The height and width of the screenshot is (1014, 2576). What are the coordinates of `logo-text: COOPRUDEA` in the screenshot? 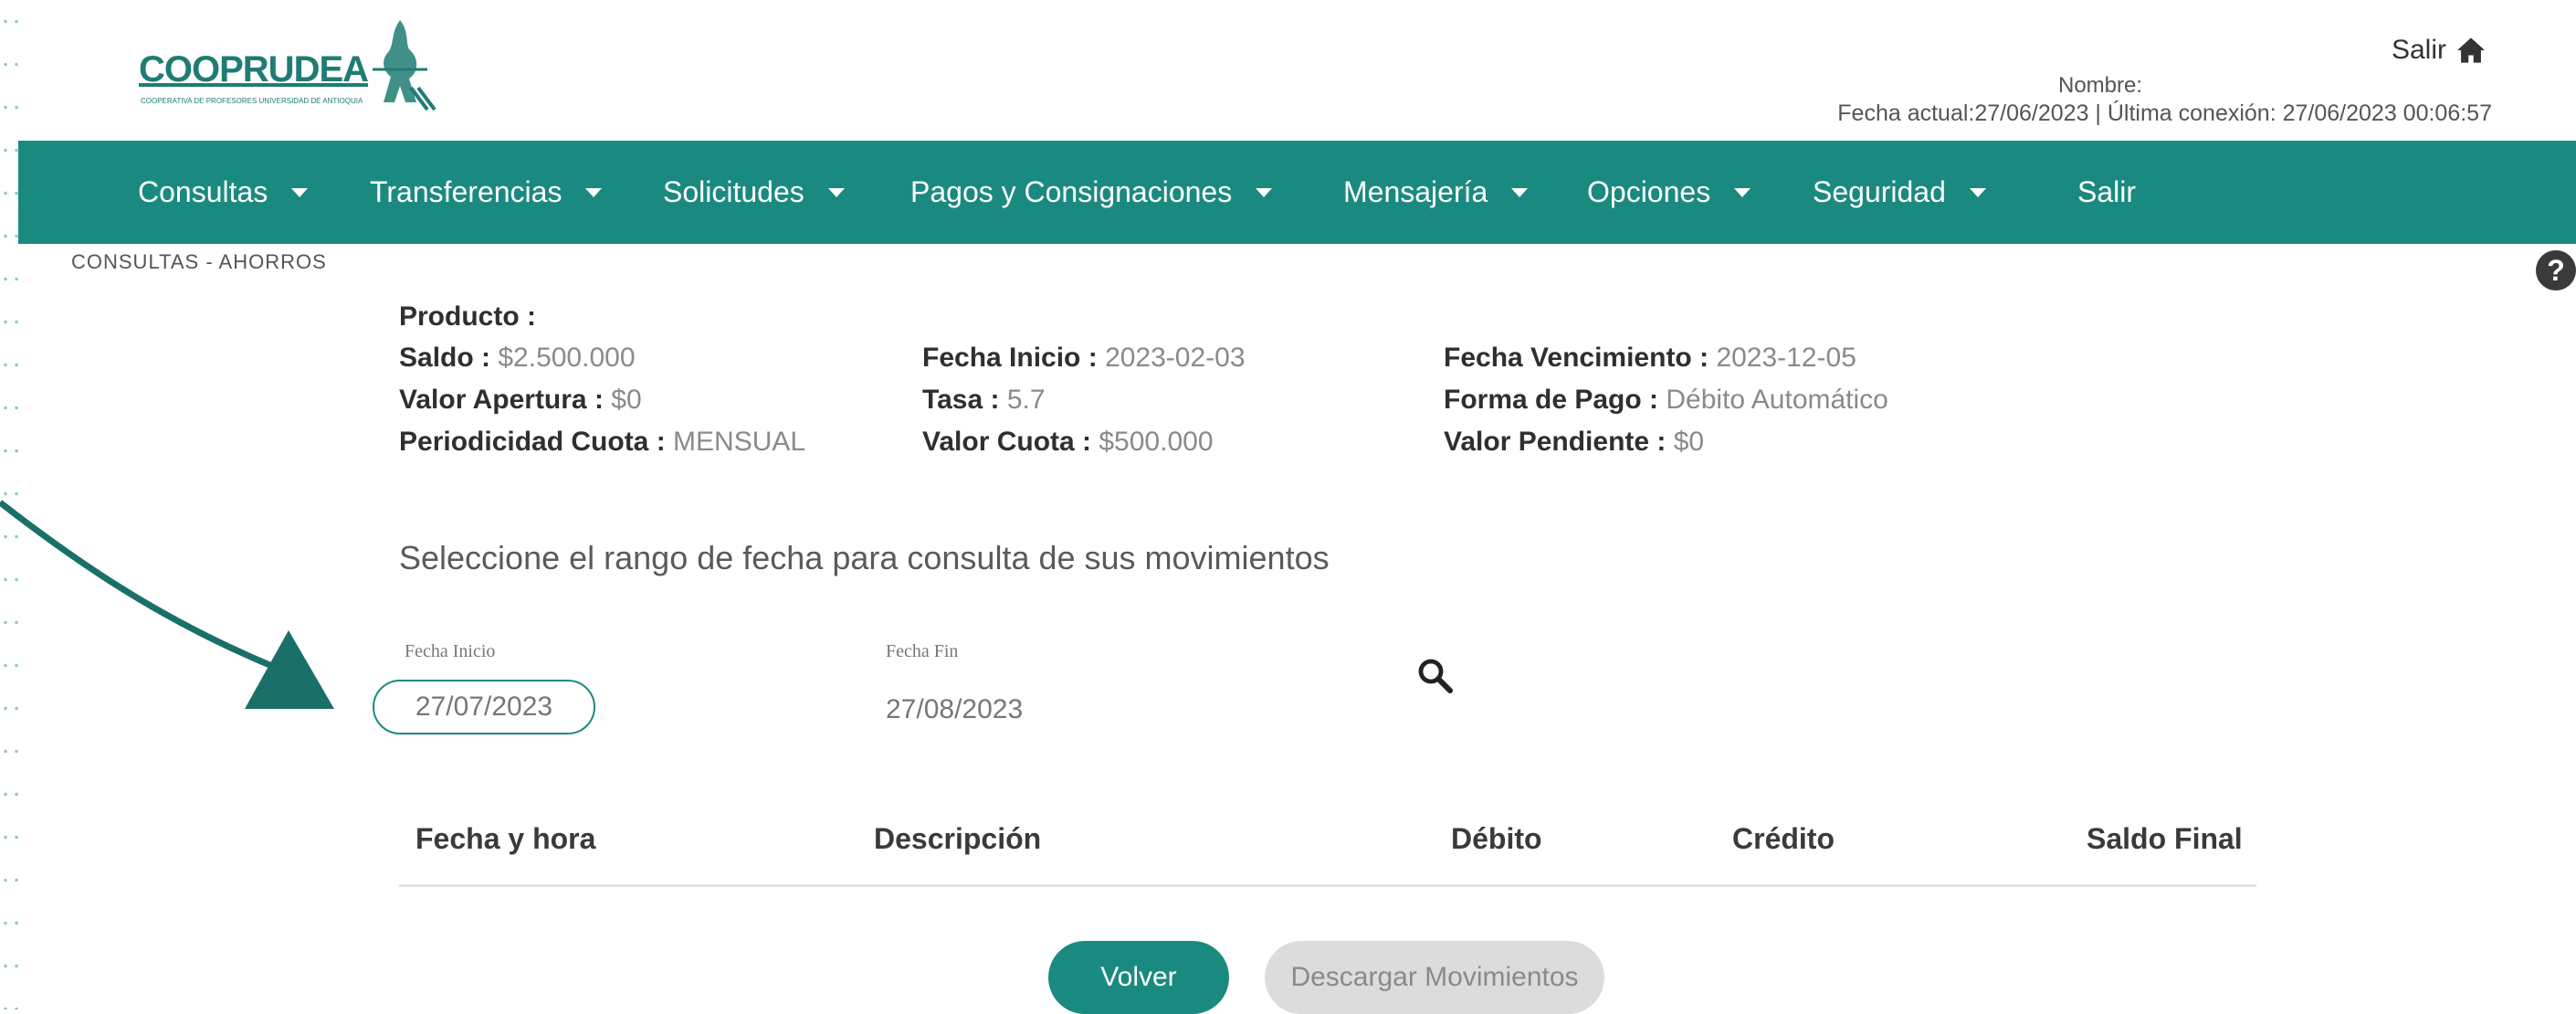 It's located at (254, 69).